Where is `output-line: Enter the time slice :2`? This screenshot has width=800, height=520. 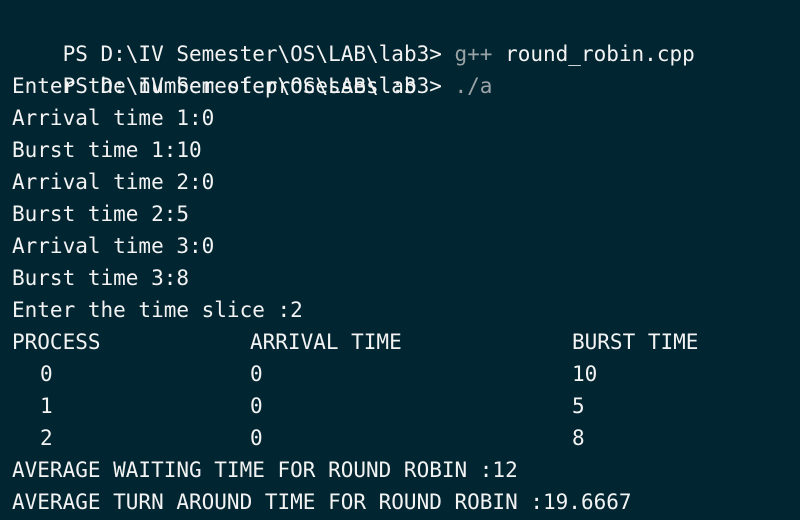
output-line: Enter the time slice :2 is located at coordinates (157, 310).